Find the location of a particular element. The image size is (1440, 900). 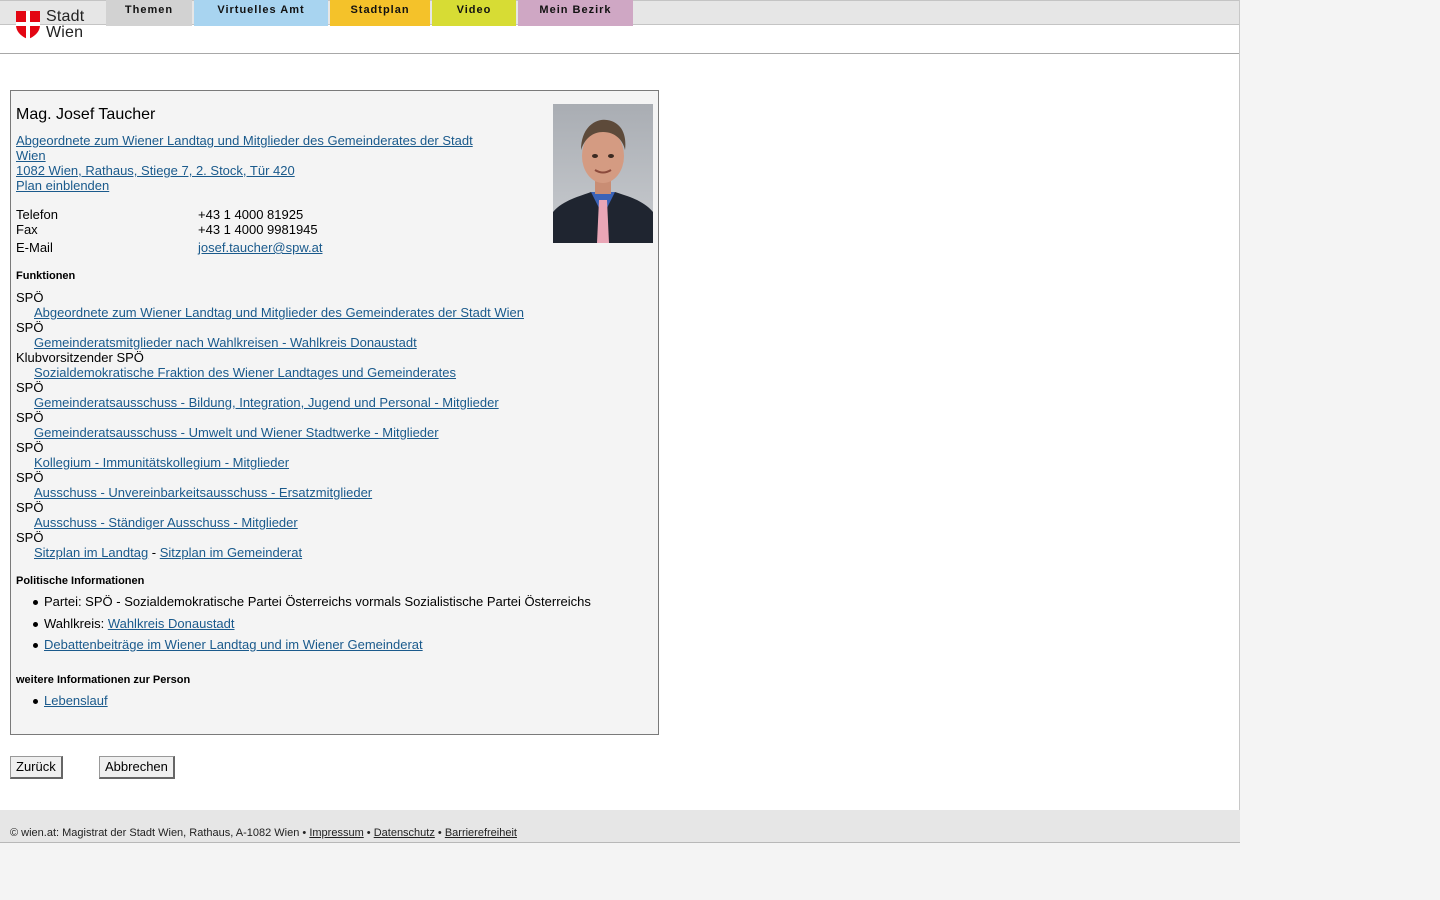

logo-wordmark: Stadt Wien is located at coordinates (65, 25).